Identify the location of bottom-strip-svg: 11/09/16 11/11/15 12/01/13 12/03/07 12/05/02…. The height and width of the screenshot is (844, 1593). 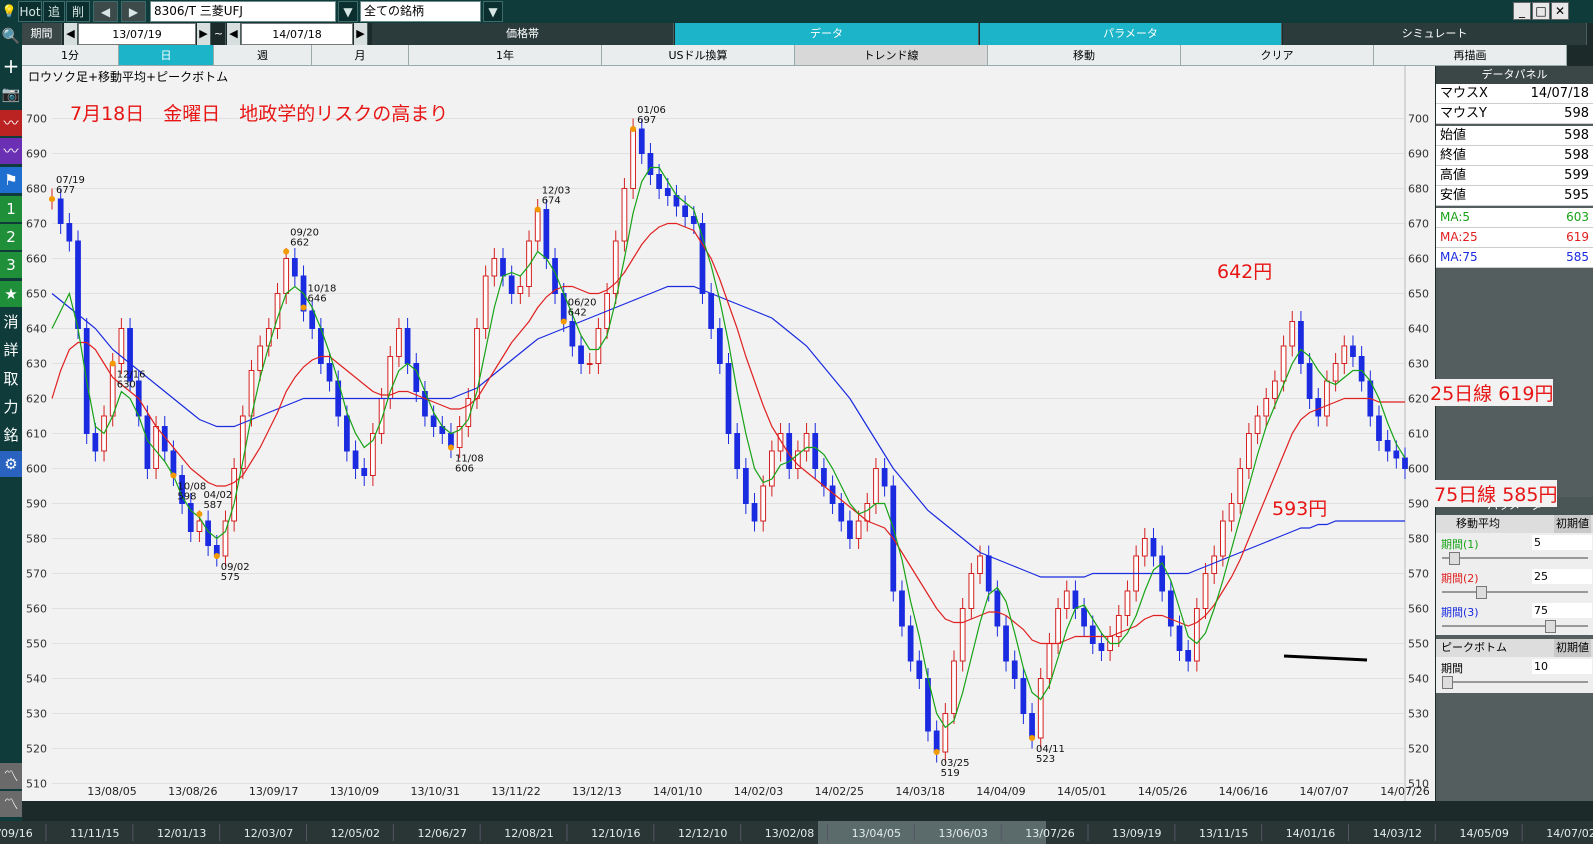
(796, 832).